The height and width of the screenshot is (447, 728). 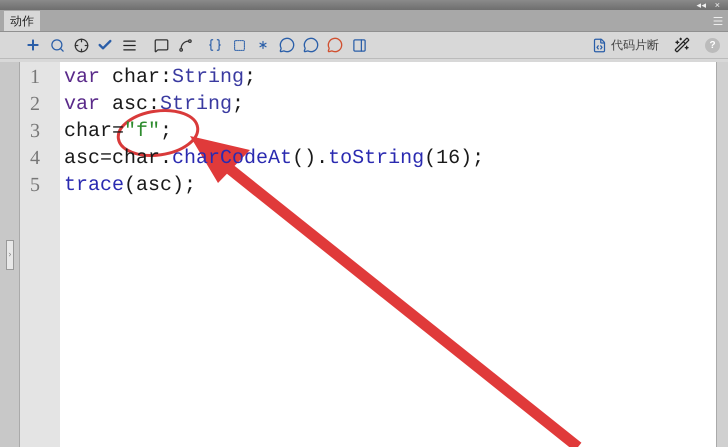 What do you see at coordinates (239, 45) in the screenshot?
I see `dashed-square-icon` at bounding box center [239, 45].